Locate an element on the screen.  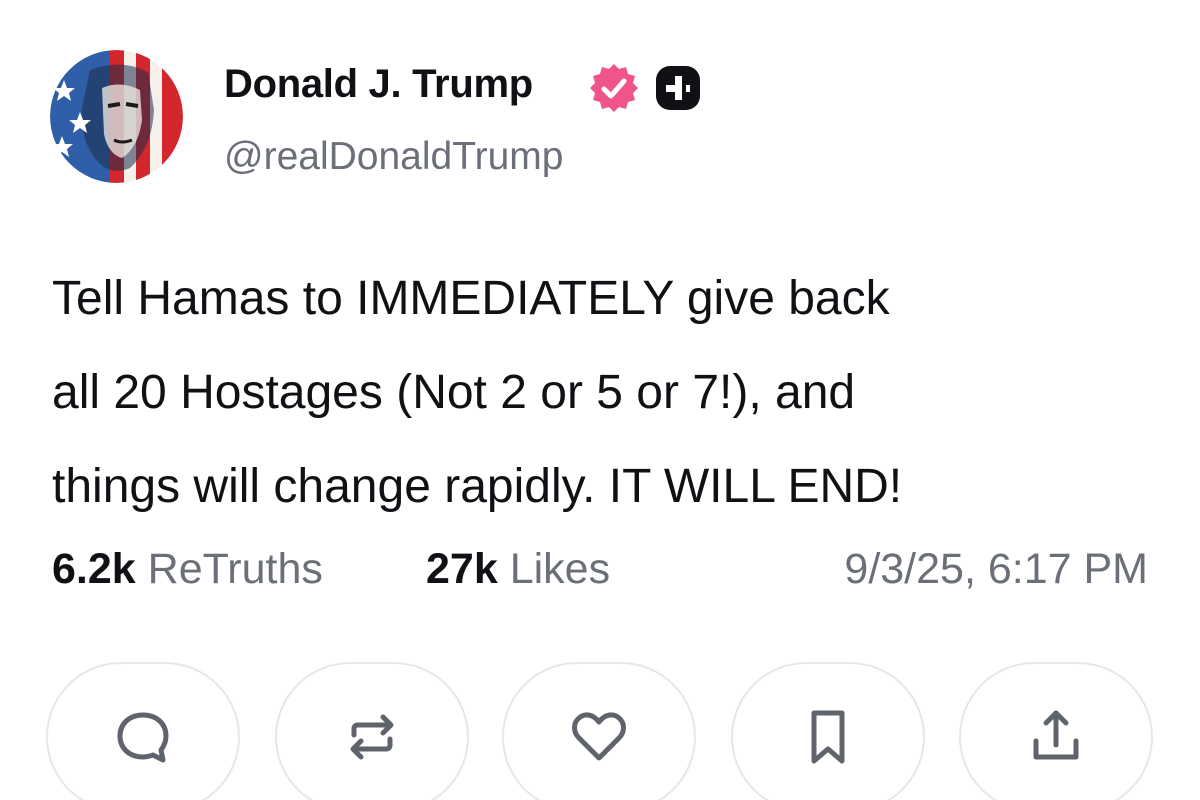
post-body-line: Tell Hamas to IMMEDIATELY give back is located at coordinates (471, 298).